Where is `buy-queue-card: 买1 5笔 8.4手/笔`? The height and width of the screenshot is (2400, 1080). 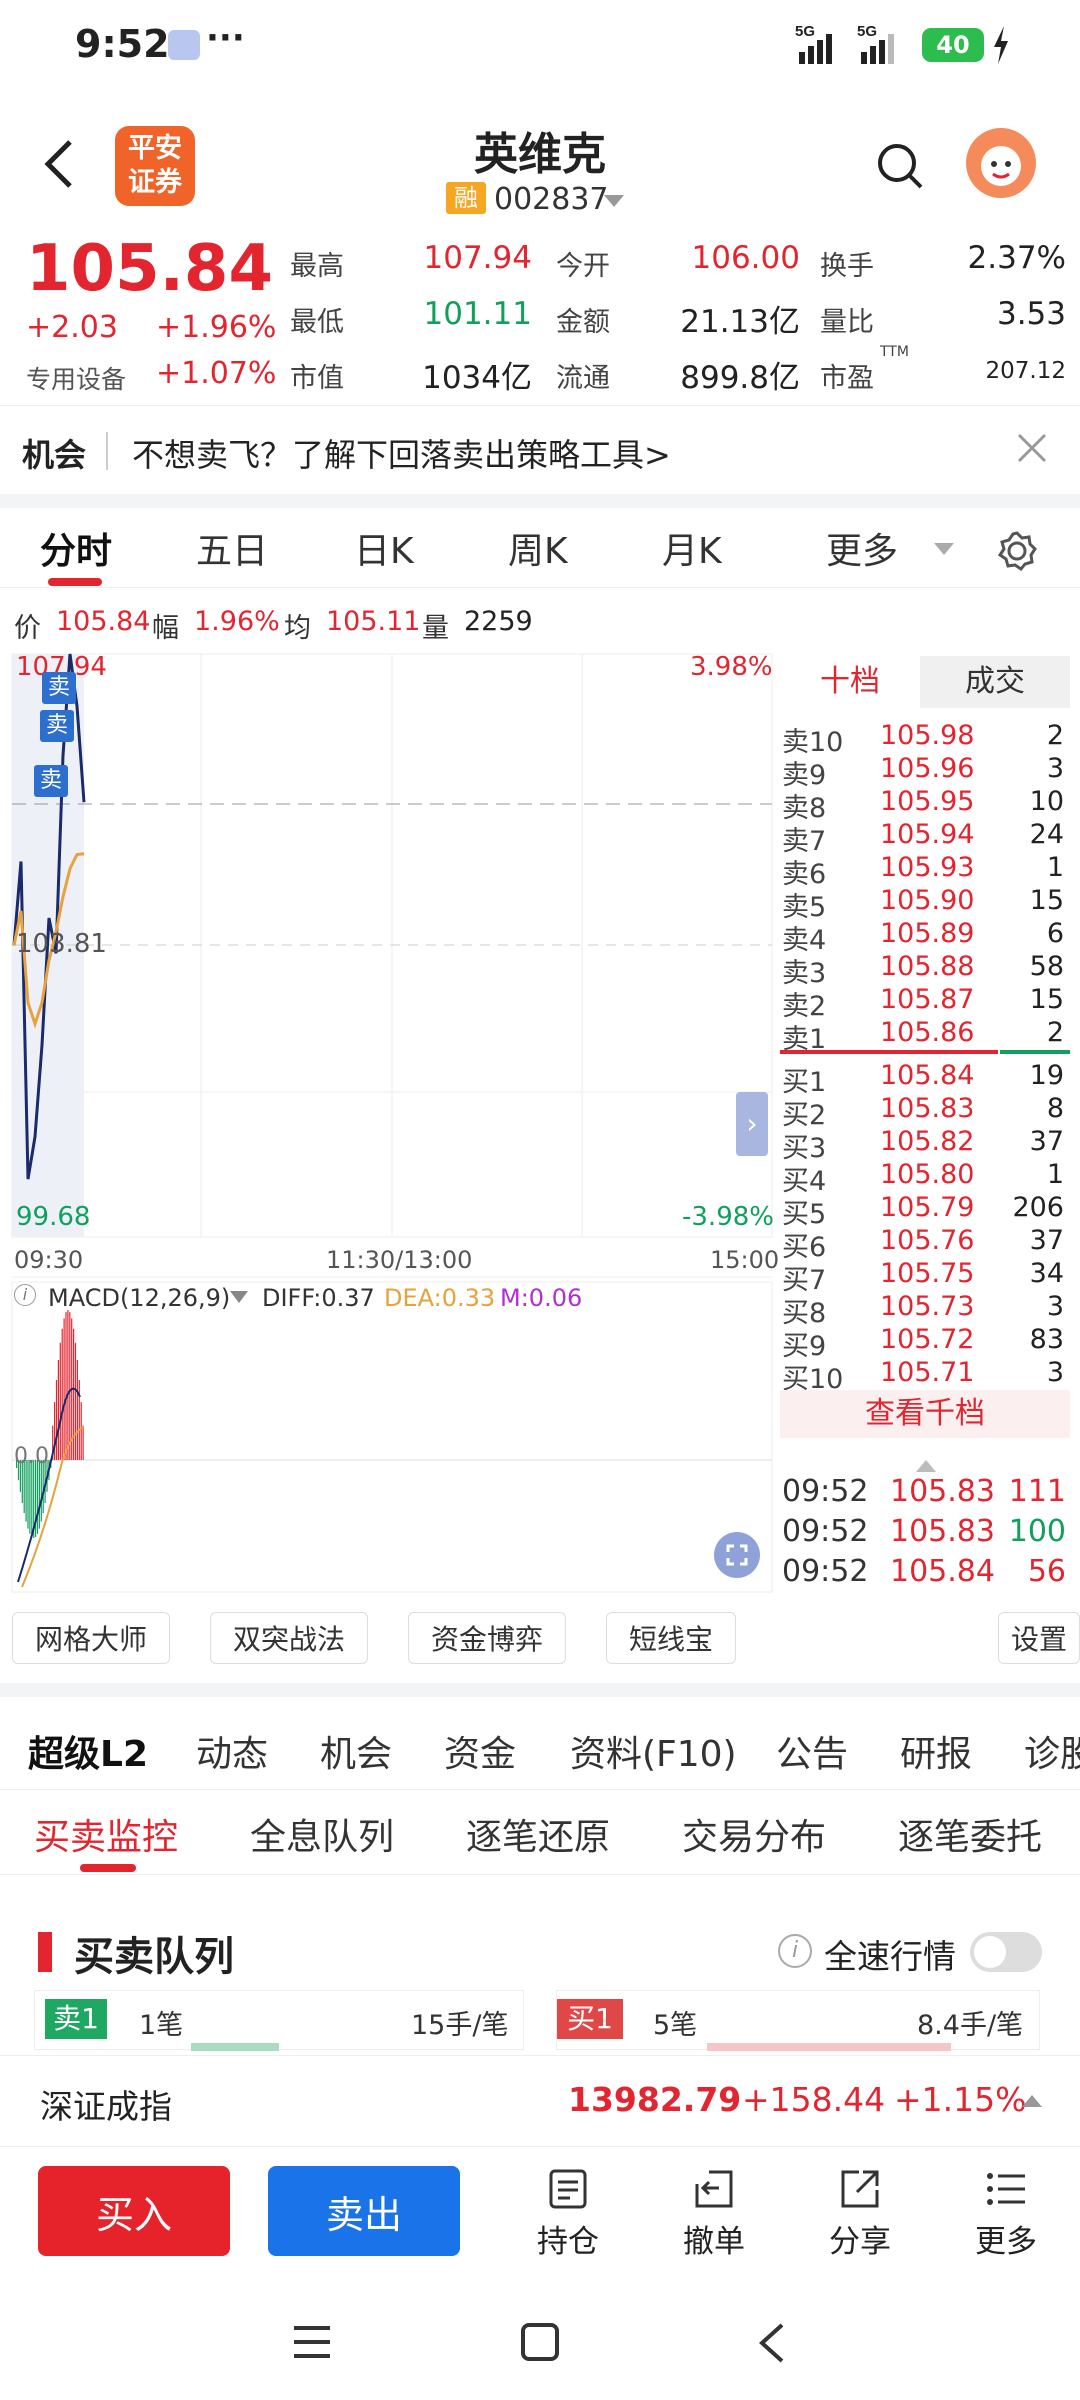
buy-queue-card: 买1 5笔 8.4手/笔 is located at coordinates (798, 2020).